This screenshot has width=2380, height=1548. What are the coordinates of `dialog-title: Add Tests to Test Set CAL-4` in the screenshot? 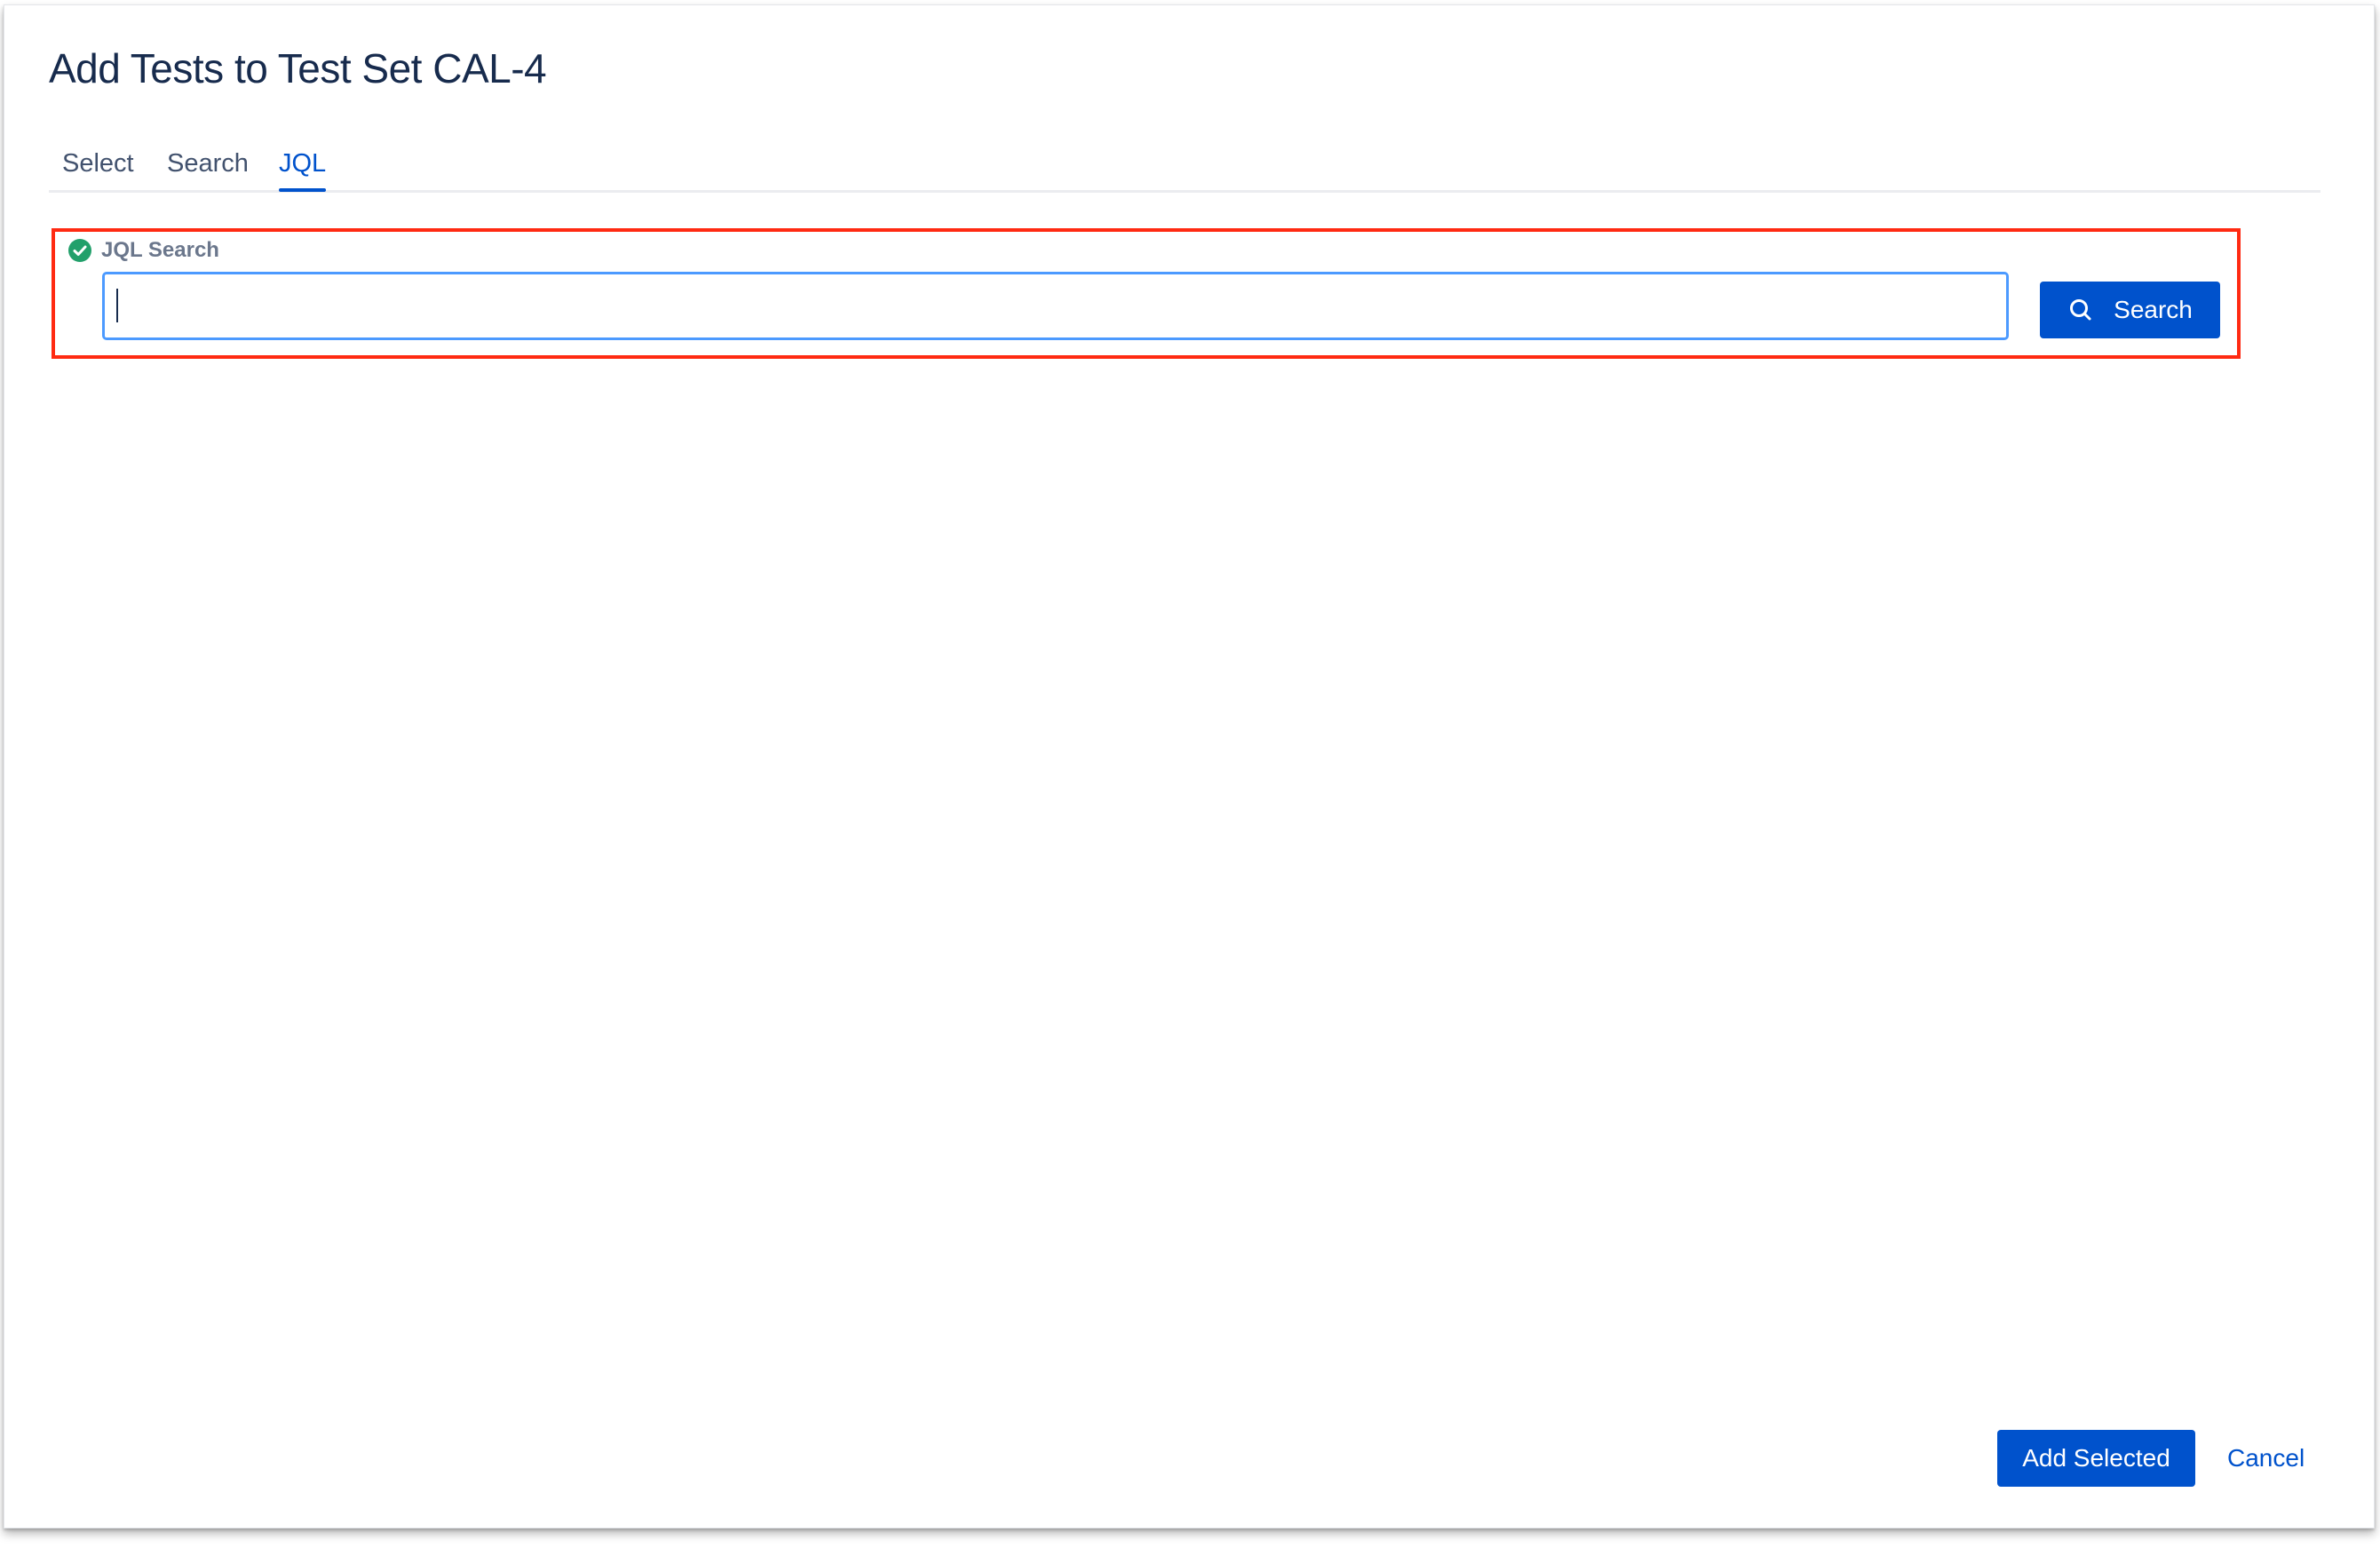 It's located at (298, 68).